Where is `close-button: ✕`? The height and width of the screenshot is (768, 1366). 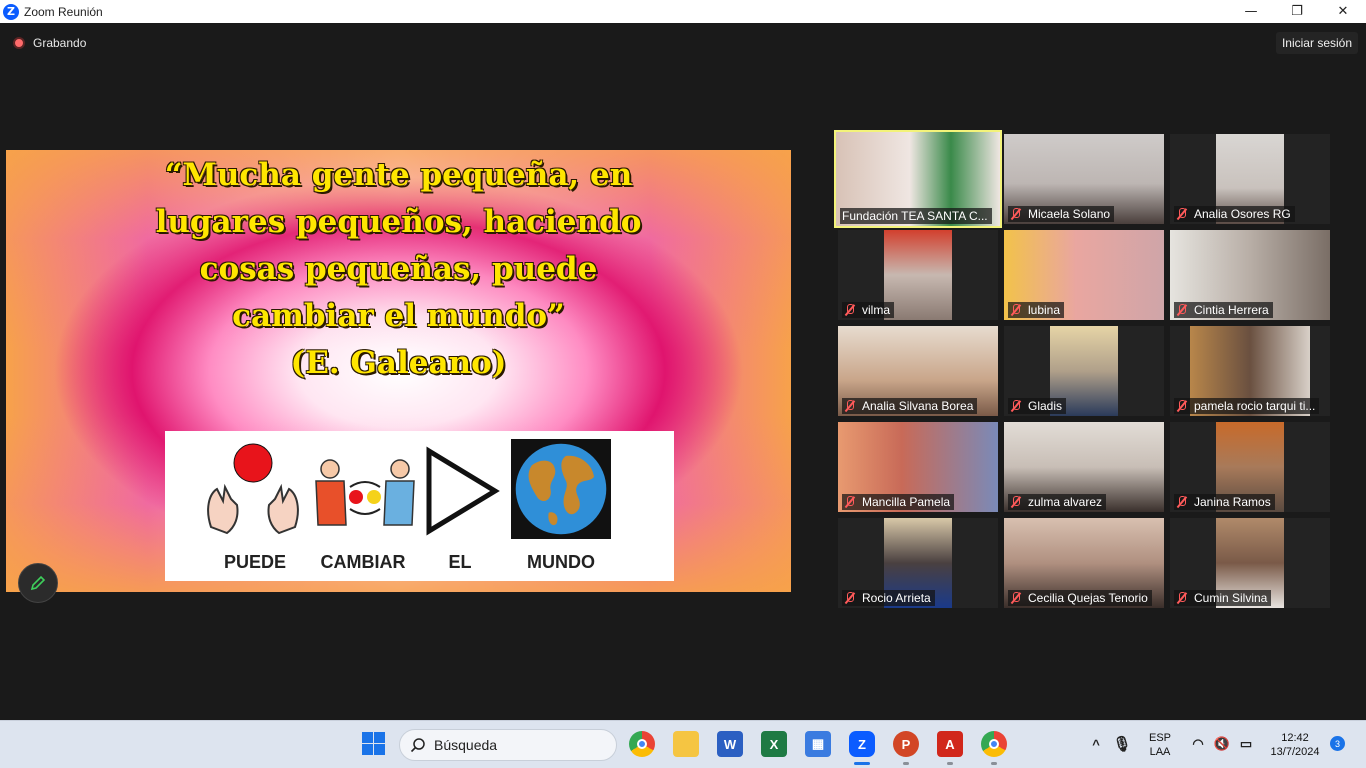 close-button: ✕ is located at coordinates (1343, 11).